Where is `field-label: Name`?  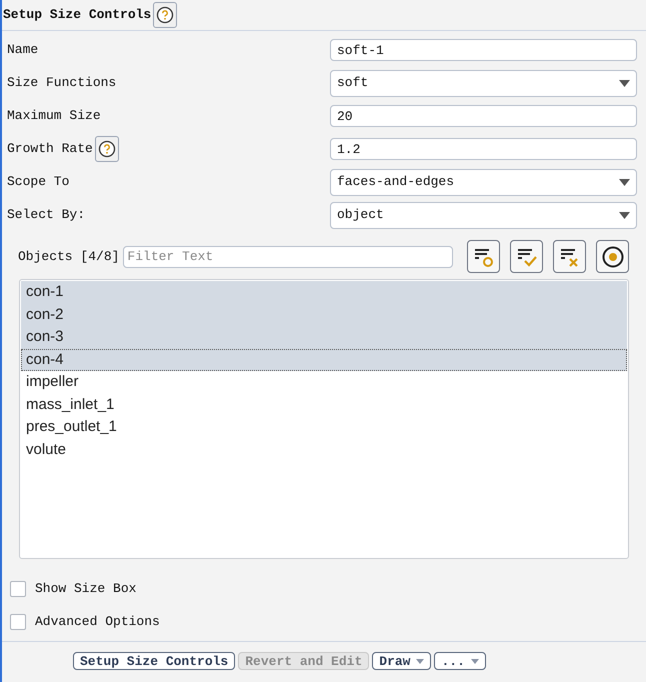
field-label: Name is located at coordinates (22, 50).